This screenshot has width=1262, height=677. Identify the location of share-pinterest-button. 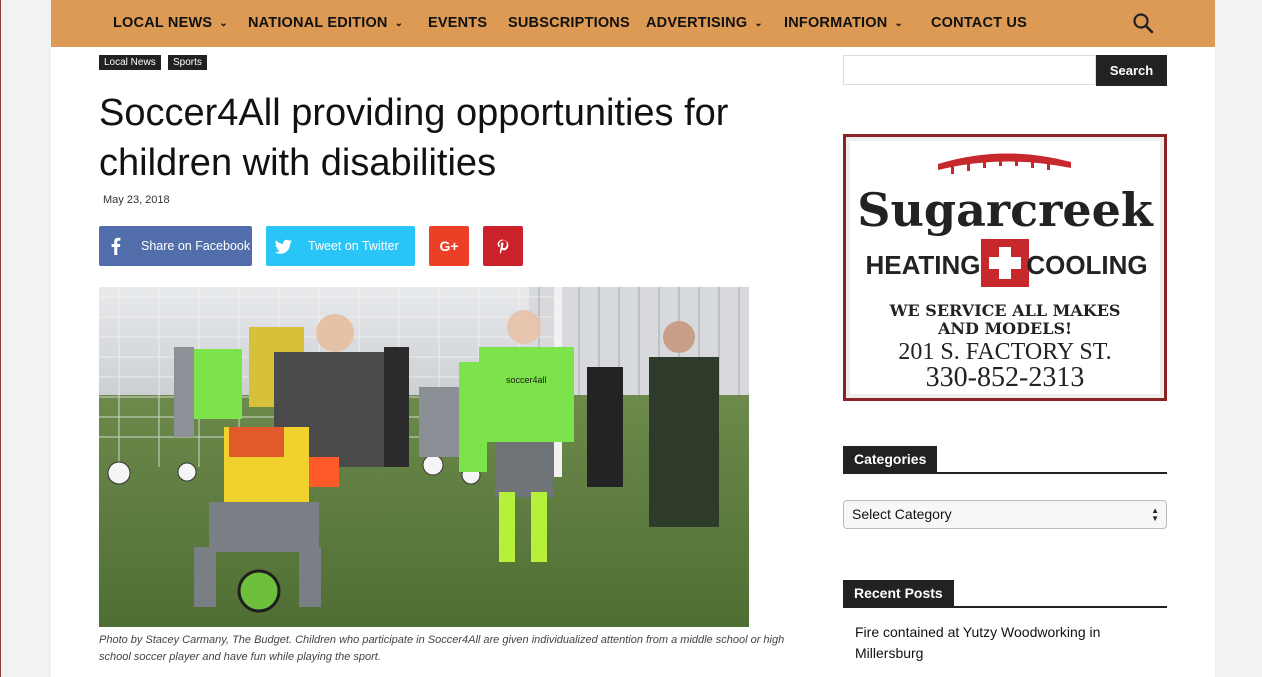
(503, 246).